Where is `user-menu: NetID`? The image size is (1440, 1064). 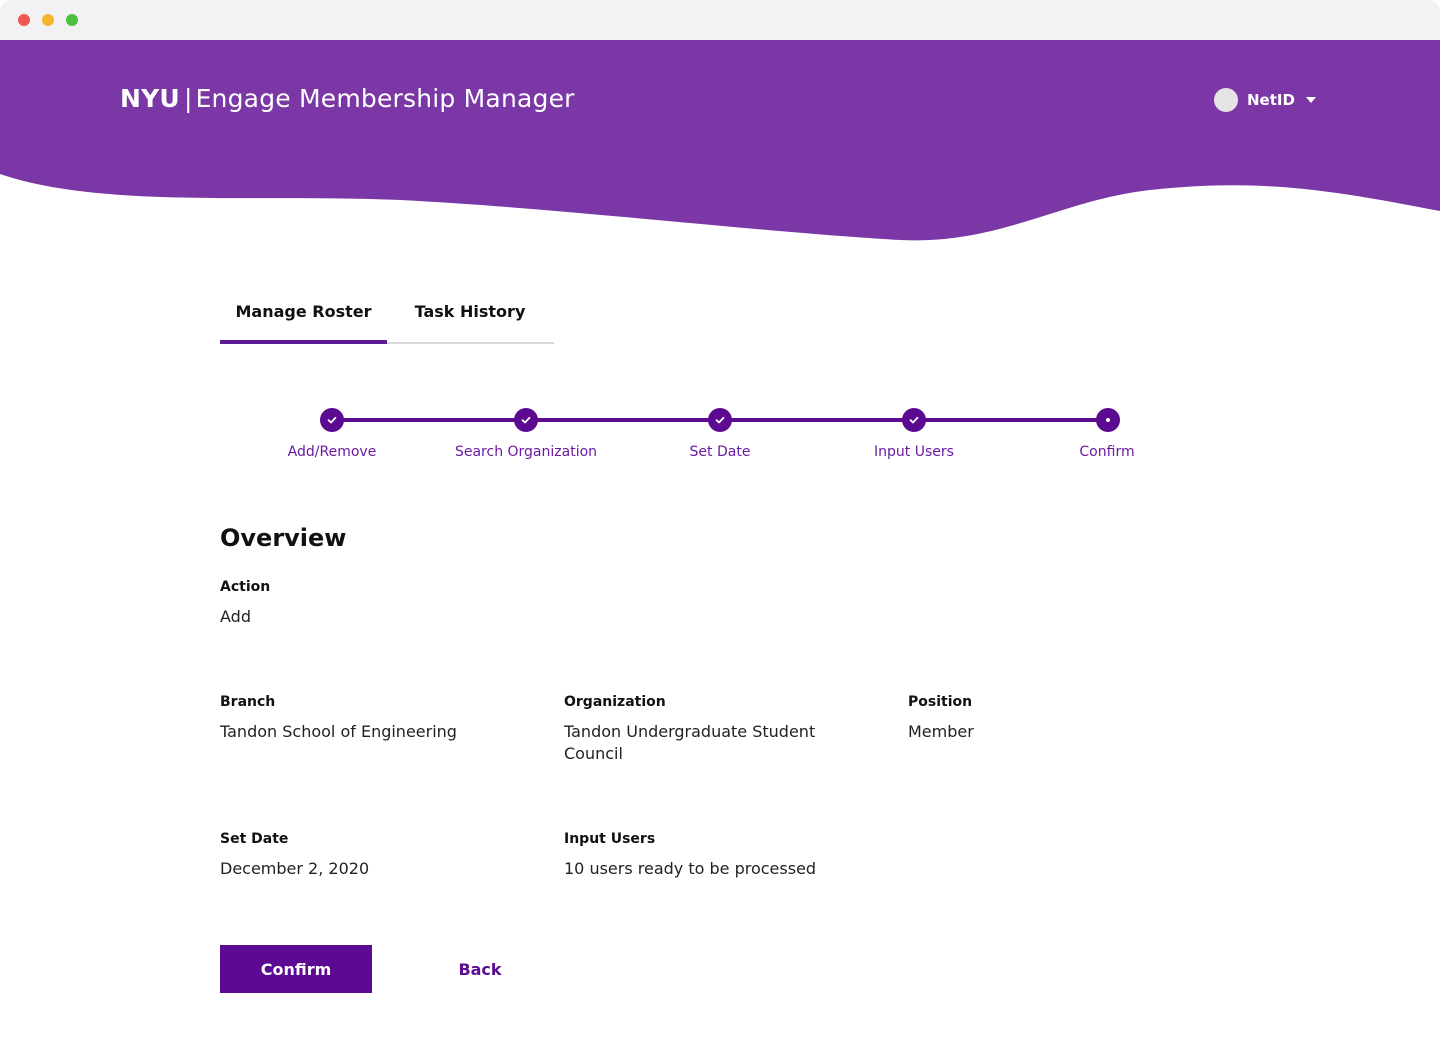
user-menu: NetID is located at coordinates (1265, 100).